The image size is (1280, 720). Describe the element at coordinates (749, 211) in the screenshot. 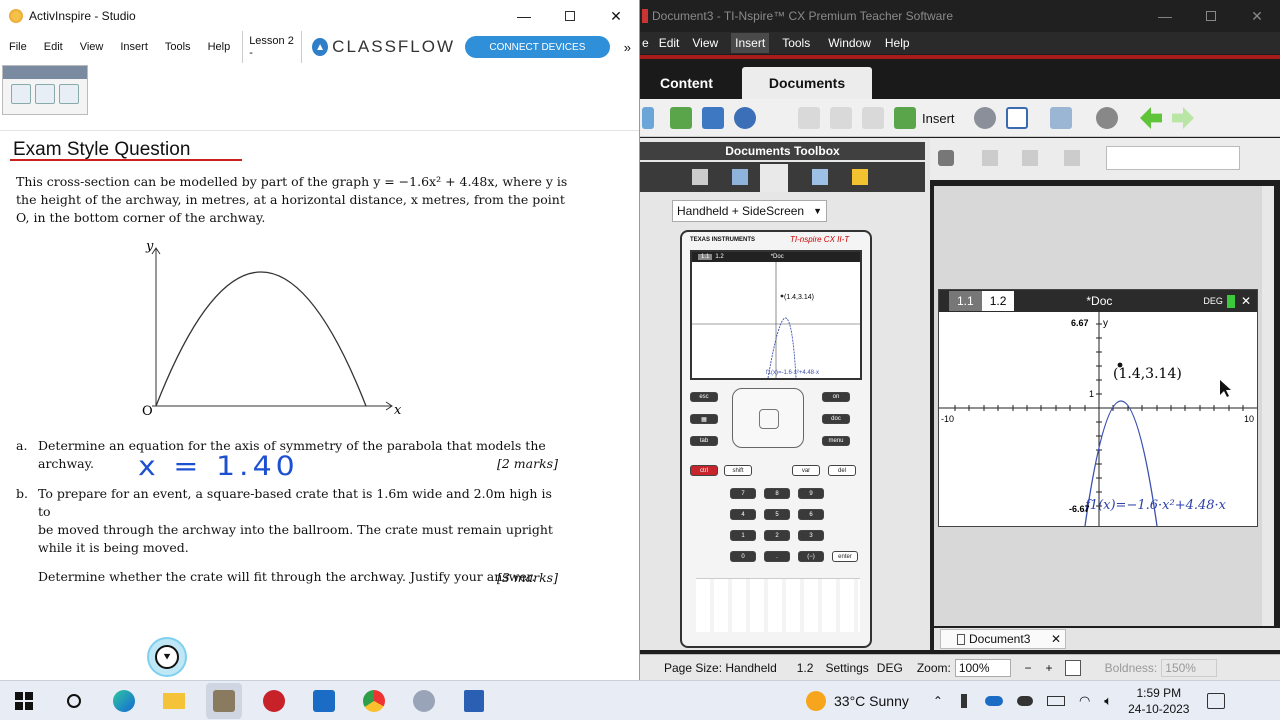

I see `view-select: Handheld + SideScreen ▼` at that location.